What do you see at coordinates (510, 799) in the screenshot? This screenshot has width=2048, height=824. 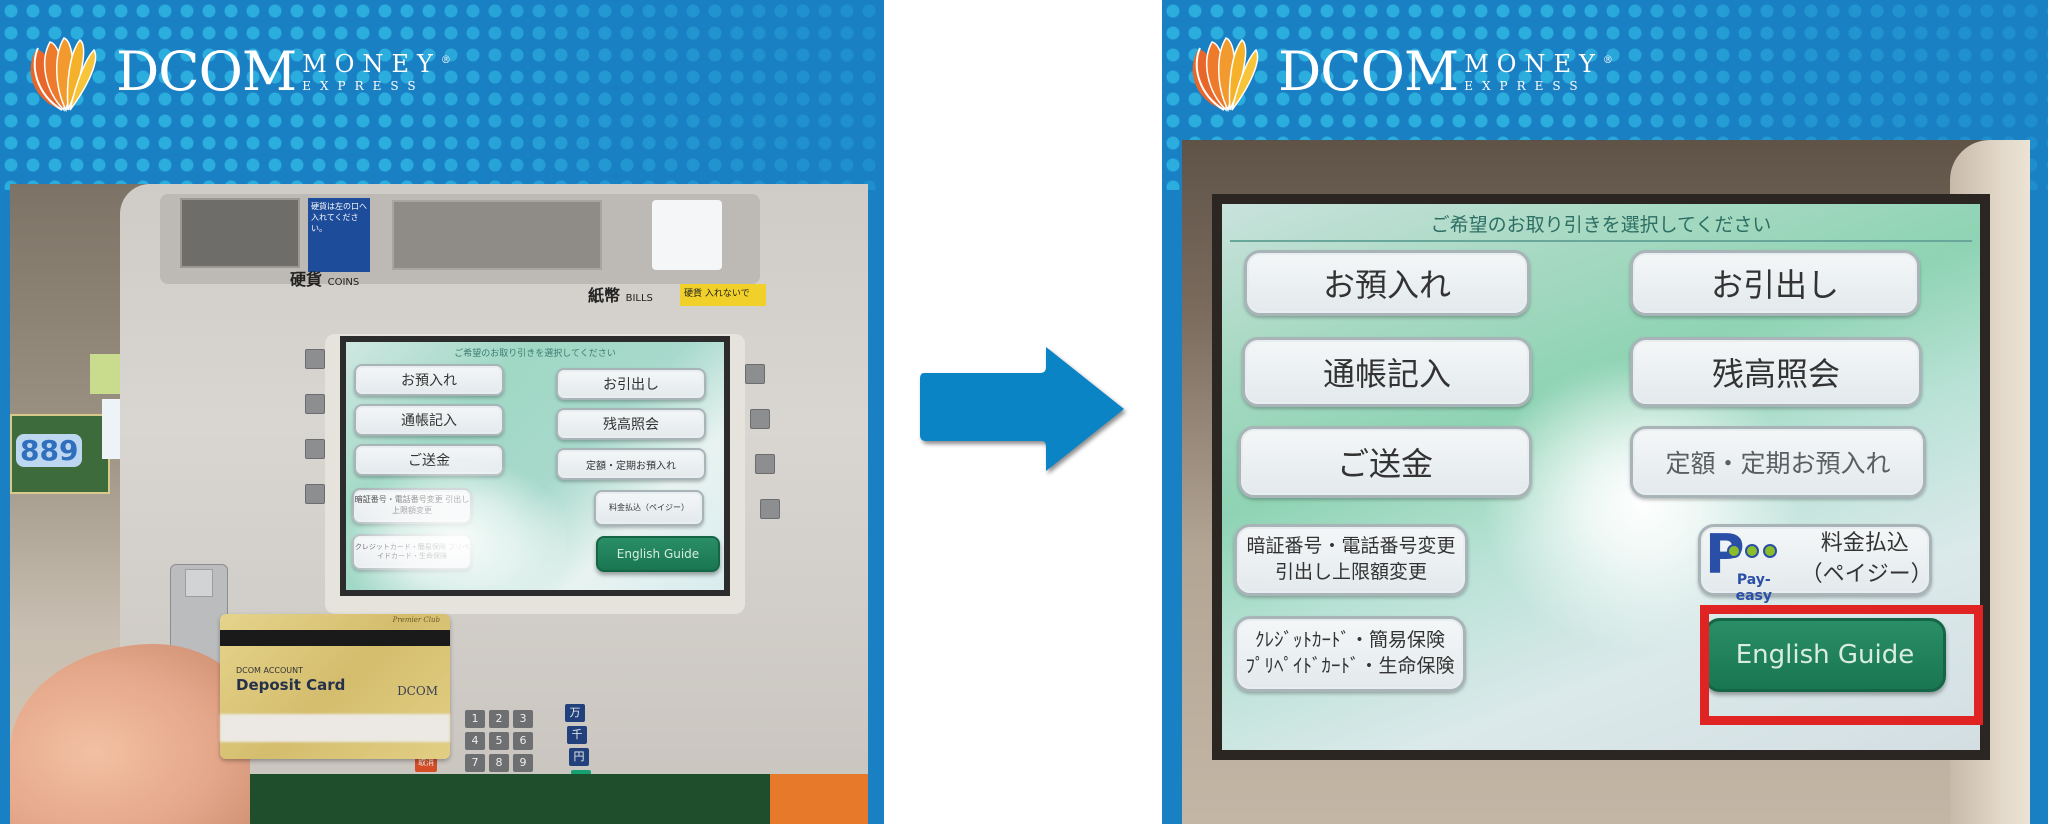 I see `floor-mat` at bounding box center [510, 799].